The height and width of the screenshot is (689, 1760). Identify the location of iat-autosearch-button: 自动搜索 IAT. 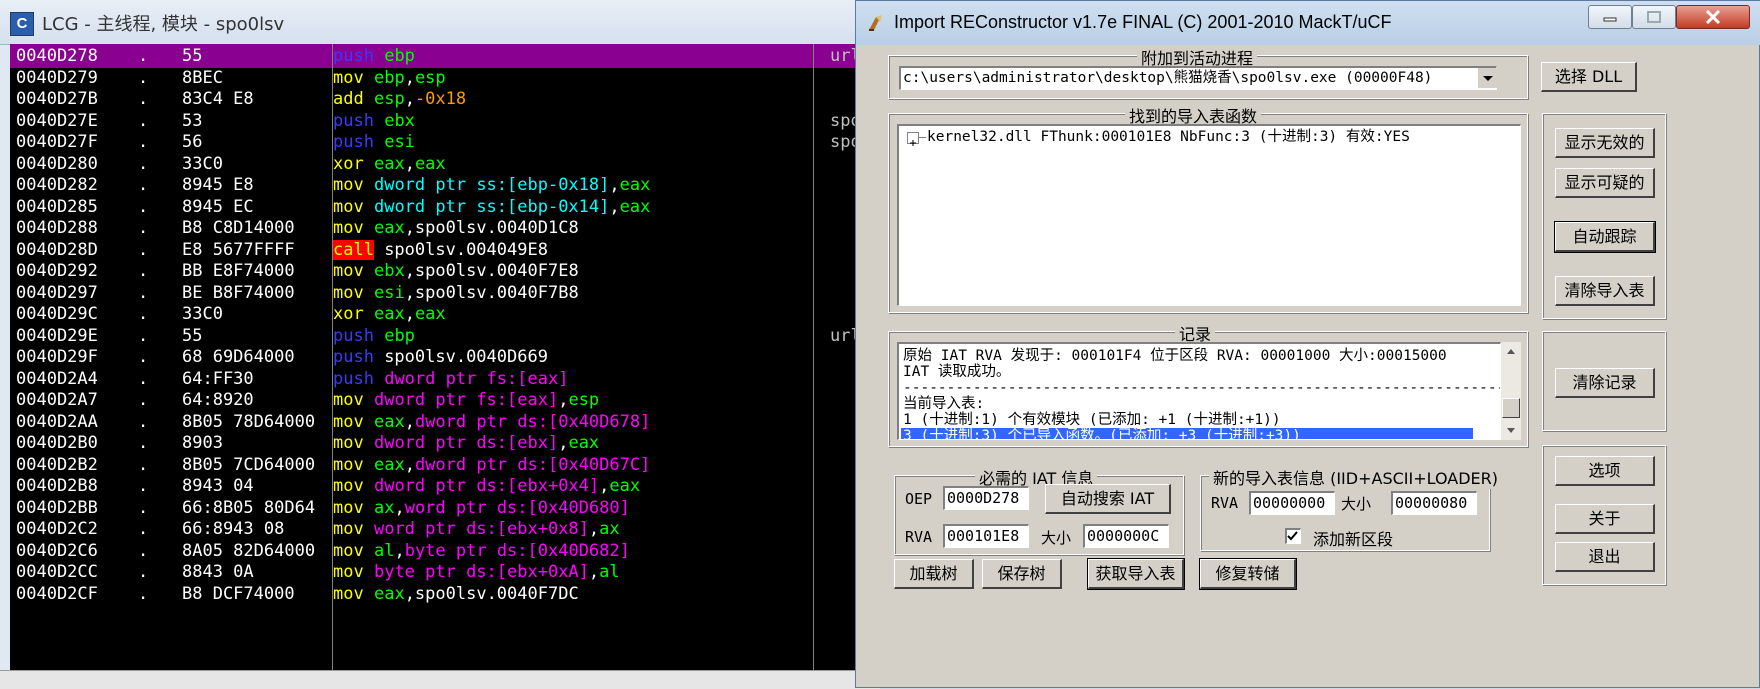
(1108, 499).